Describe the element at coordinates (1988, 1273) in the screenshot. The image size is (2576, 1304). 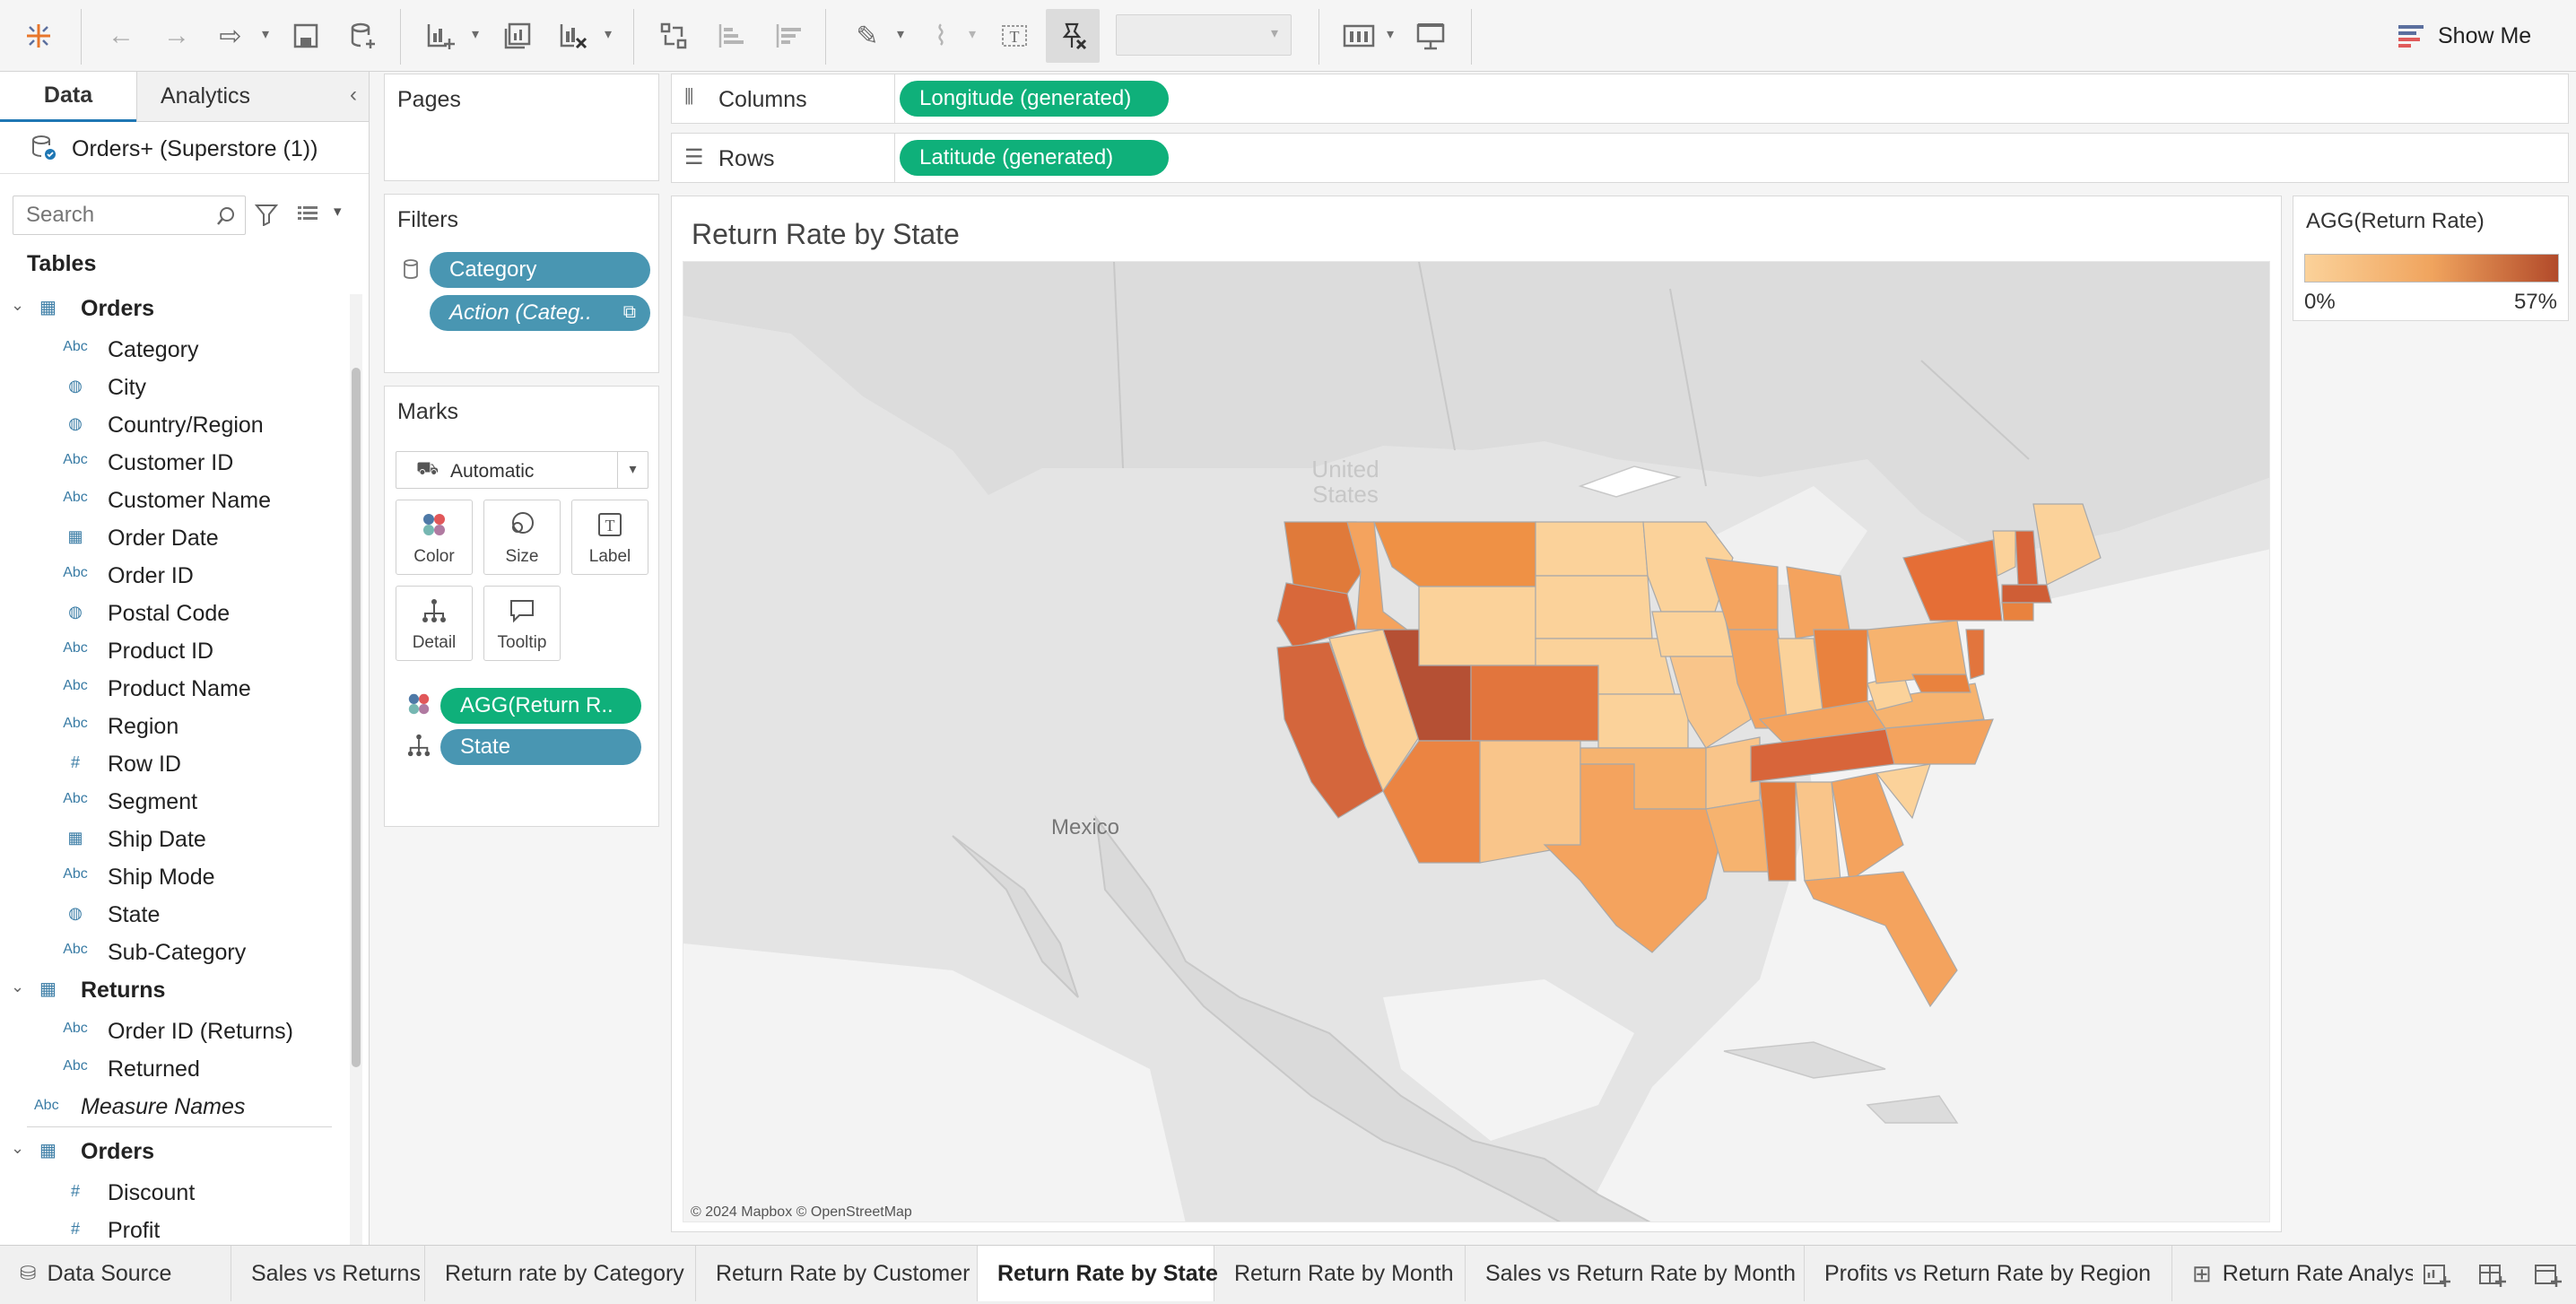
I see `sheet-tab: Profits vs Return Rate by Region` at that location.